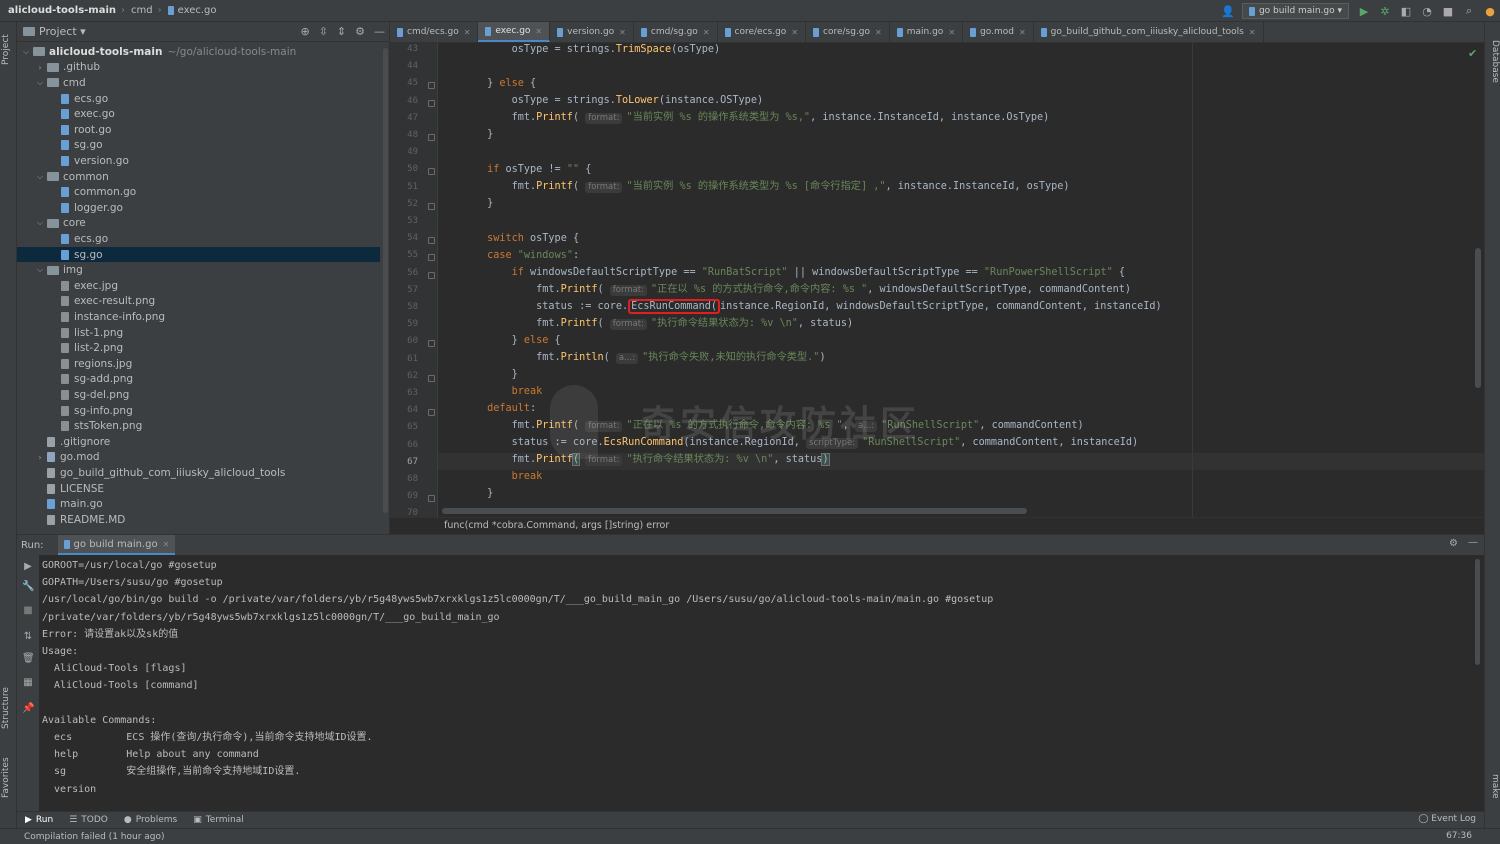 The height and width of the screenshot is (844, 1500). Describe the element at coordinates (323, 31) in the screenshot. I see `expand-all-icon: ⇳` at that location.